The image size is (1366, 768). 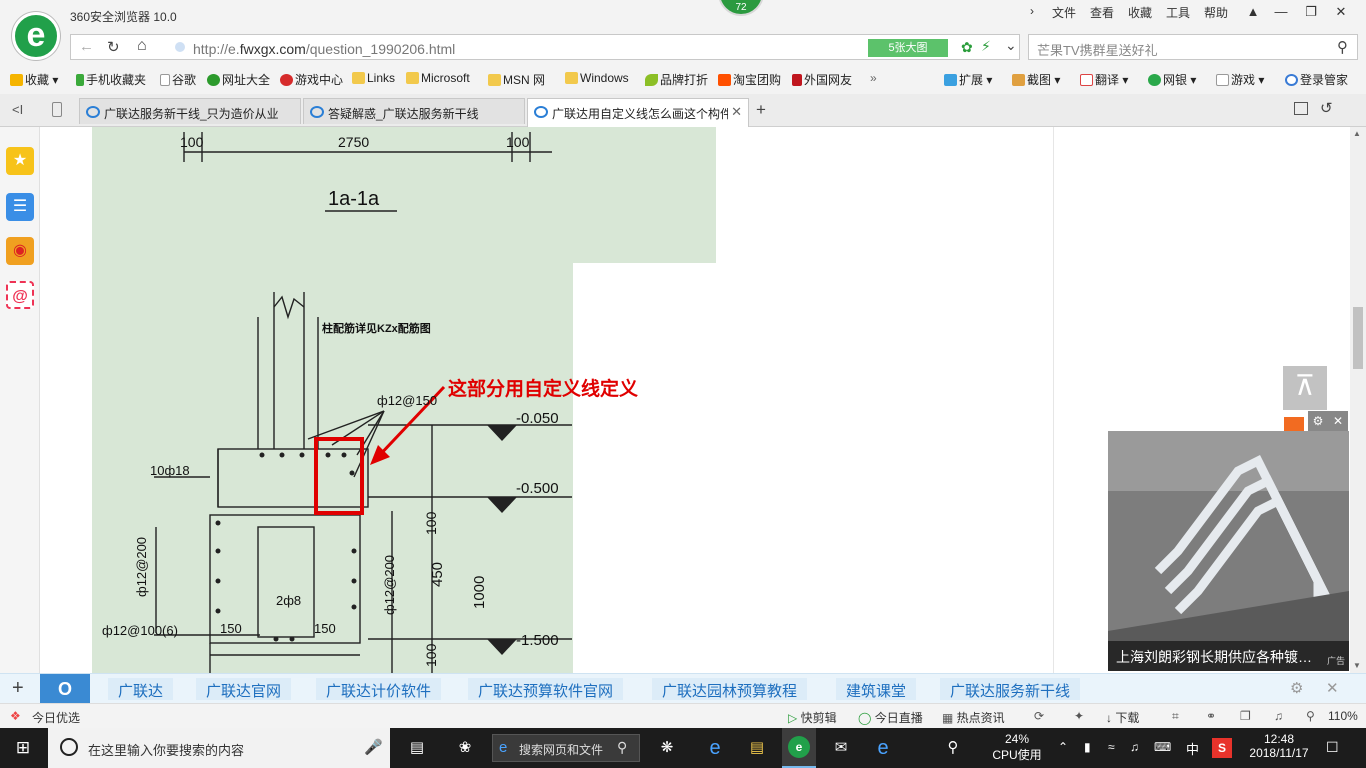 What do you see at coordinates (1178, 12) in the screenshot?
I see `menu-tools: 工具` at bounding box center [1178, 12].